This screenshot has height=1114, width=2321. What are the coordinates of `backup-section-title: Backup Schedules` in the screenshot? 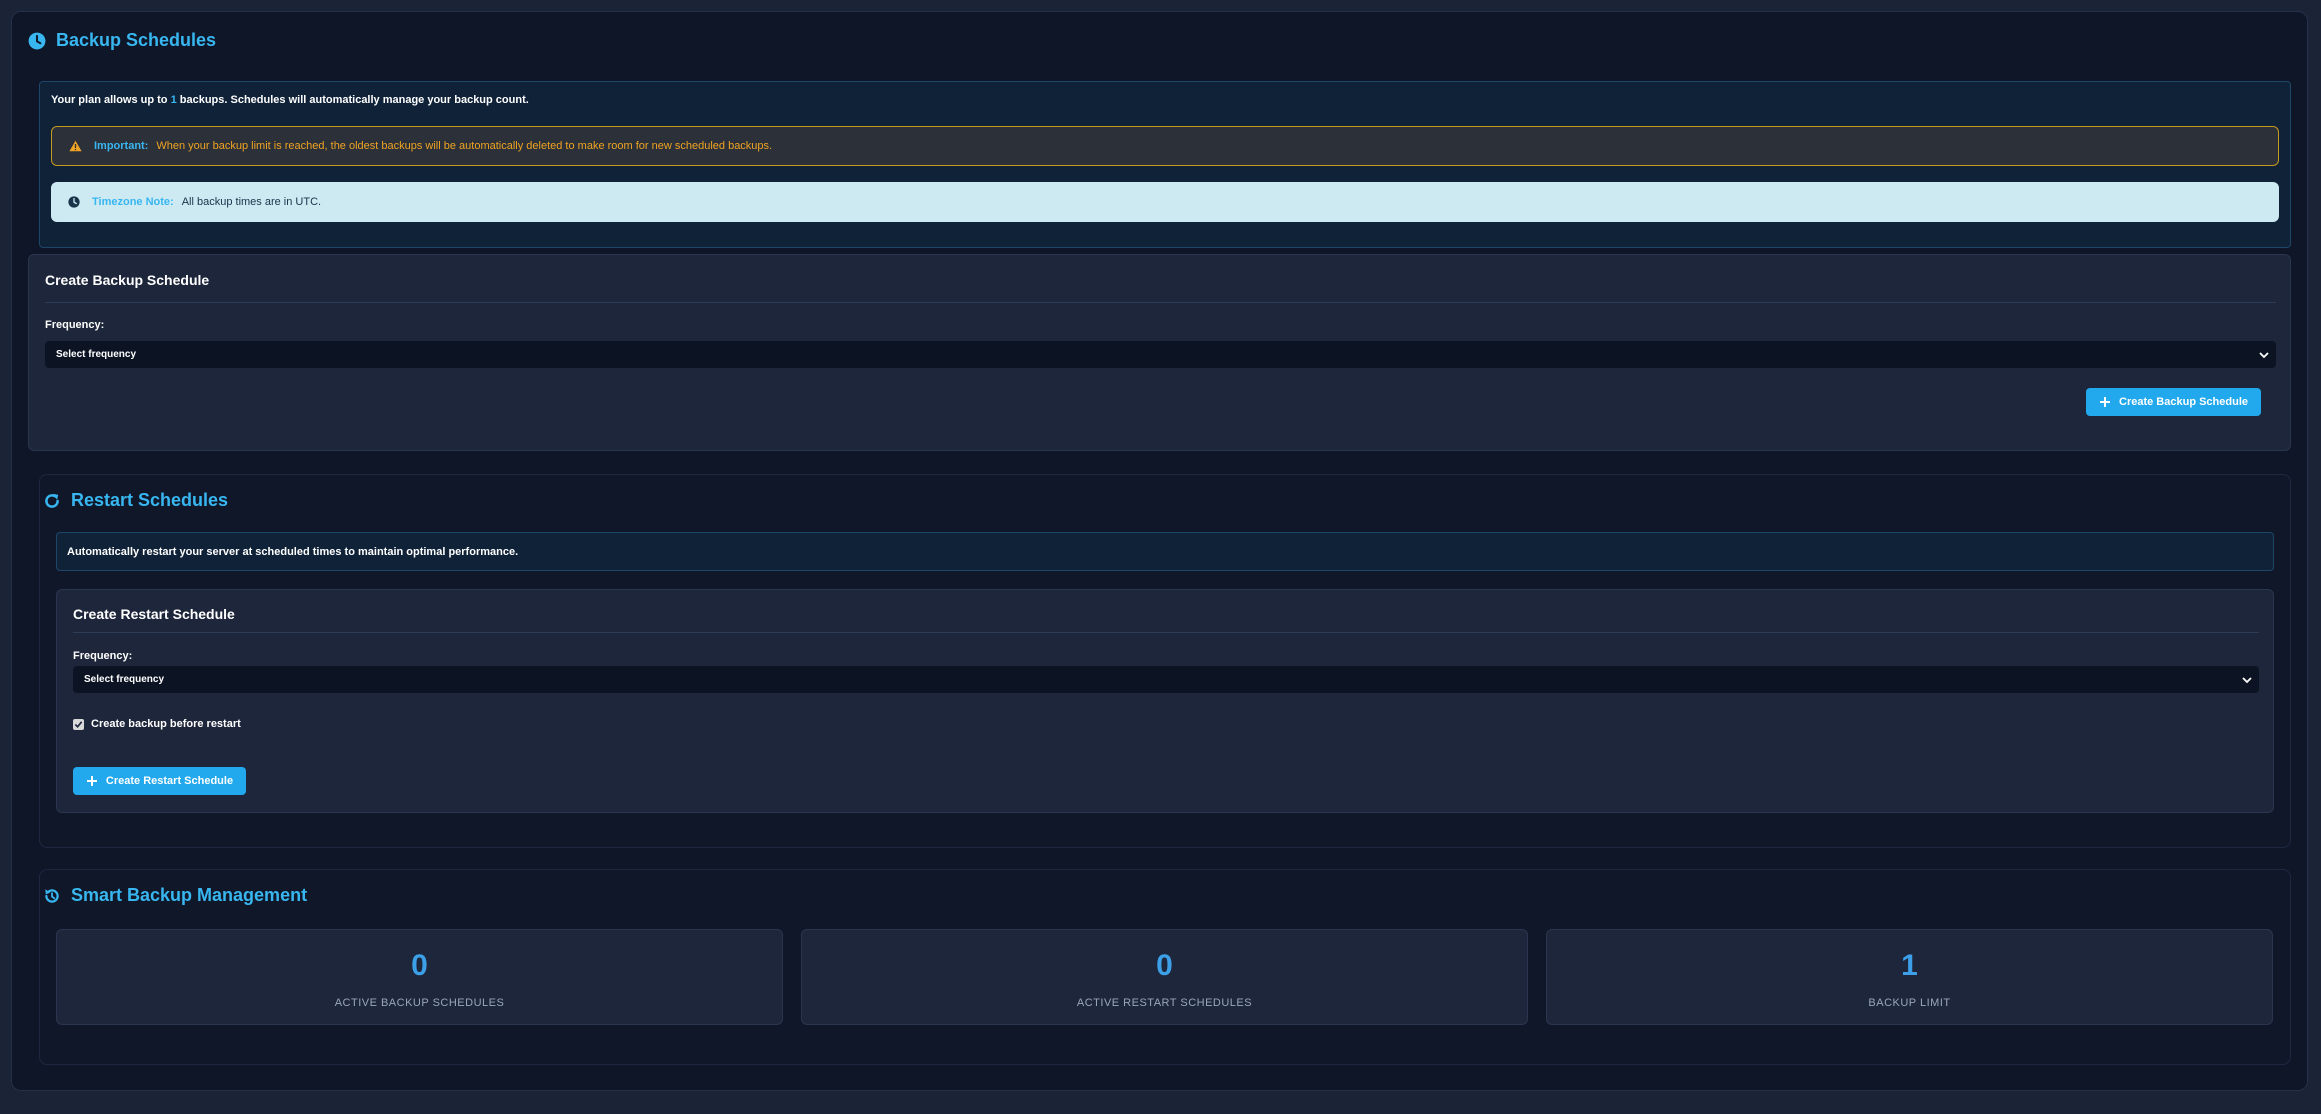 It's located at (122, 40).